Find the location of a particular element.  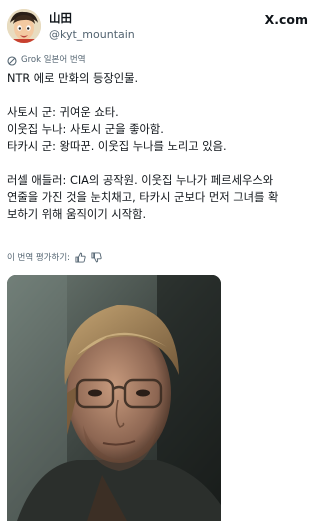

avatar is located at coordinates (24, 26).